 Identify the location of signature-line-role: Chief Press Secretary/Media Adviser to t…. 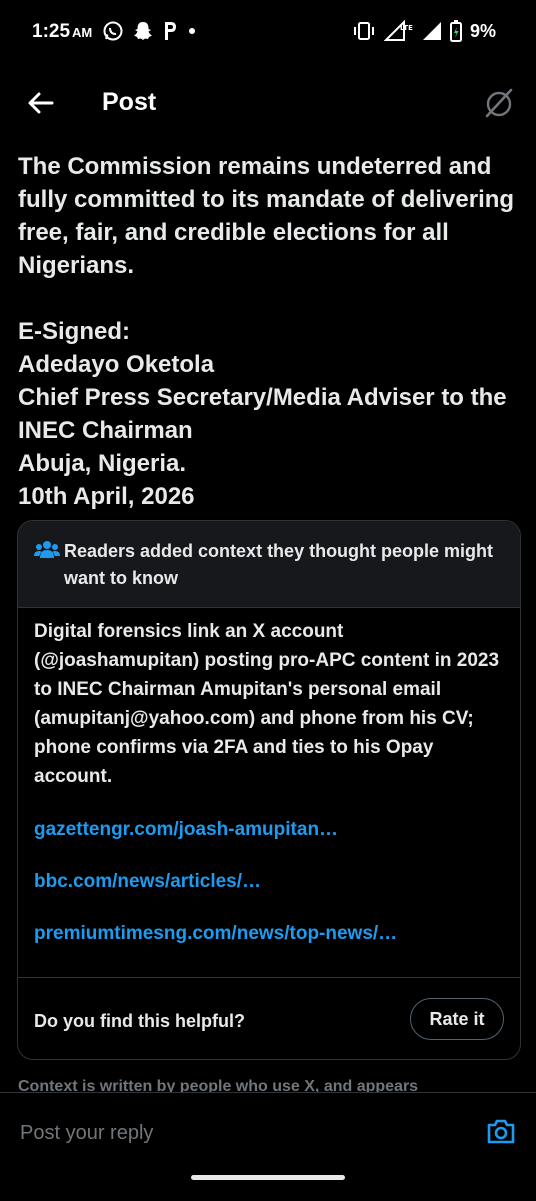
(262, 414).